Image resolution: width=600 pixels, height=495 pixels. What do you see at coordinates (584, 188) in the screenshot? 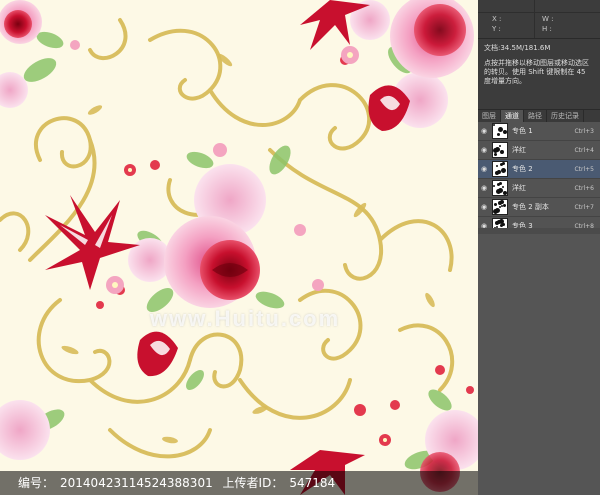
I see `channel-shortcut: Ctrl+6` at bounding box center [584, 188].